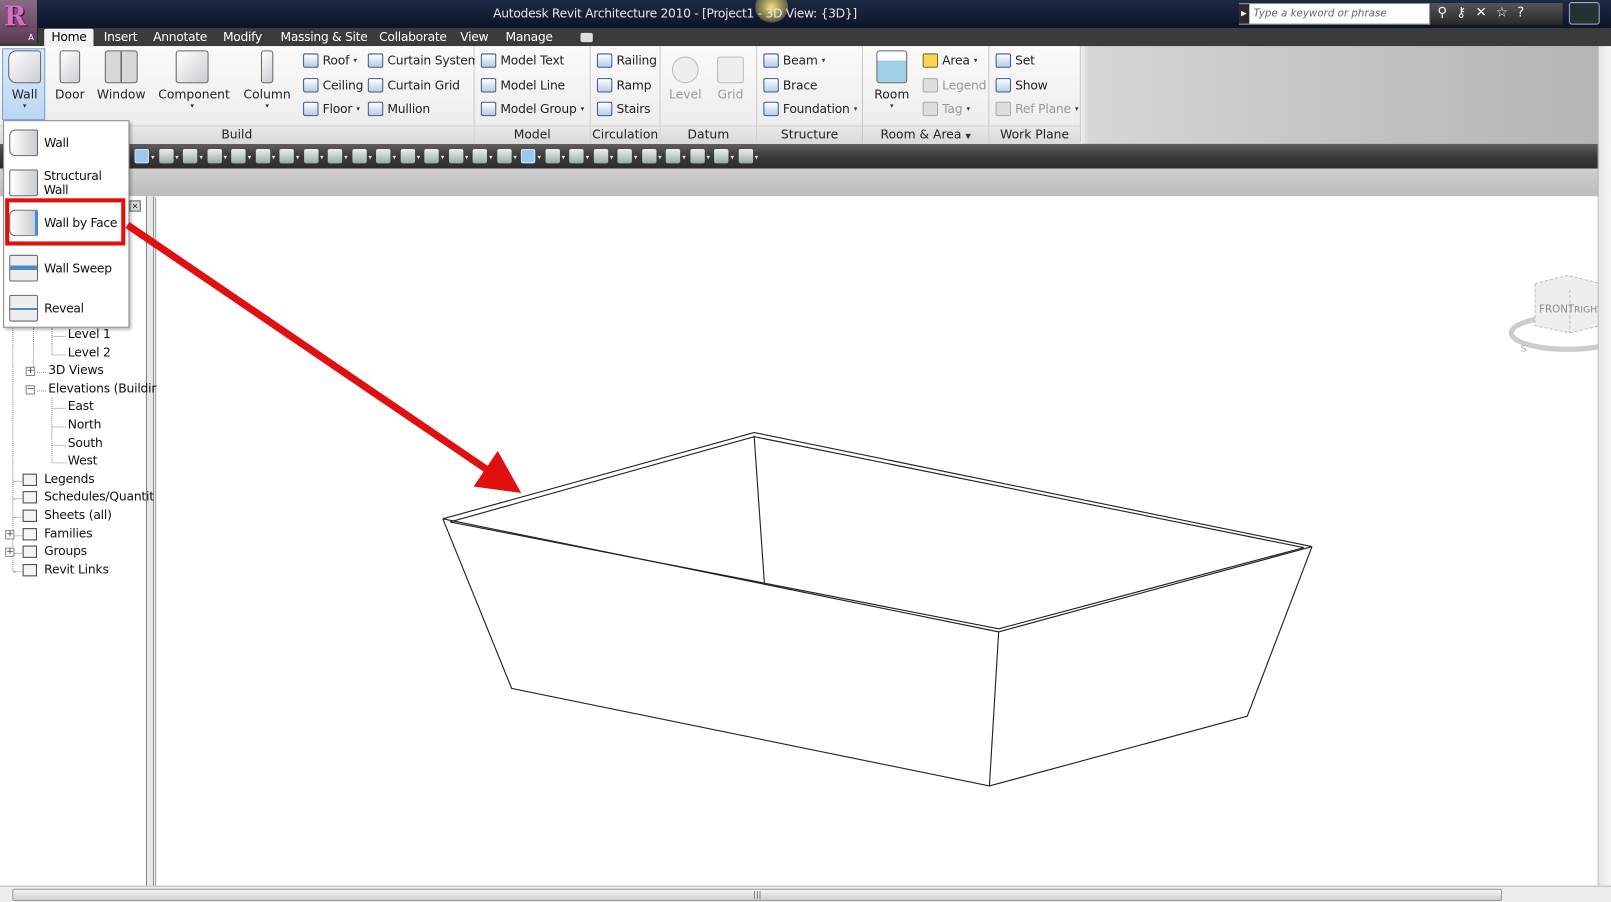  I want to click on more-icon, so click(745, 156).